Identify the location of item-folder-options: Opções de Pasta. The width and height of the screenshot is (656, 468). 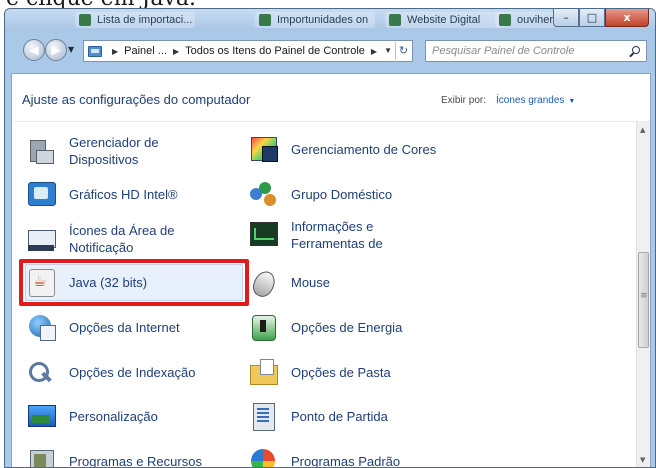
(358, 372).